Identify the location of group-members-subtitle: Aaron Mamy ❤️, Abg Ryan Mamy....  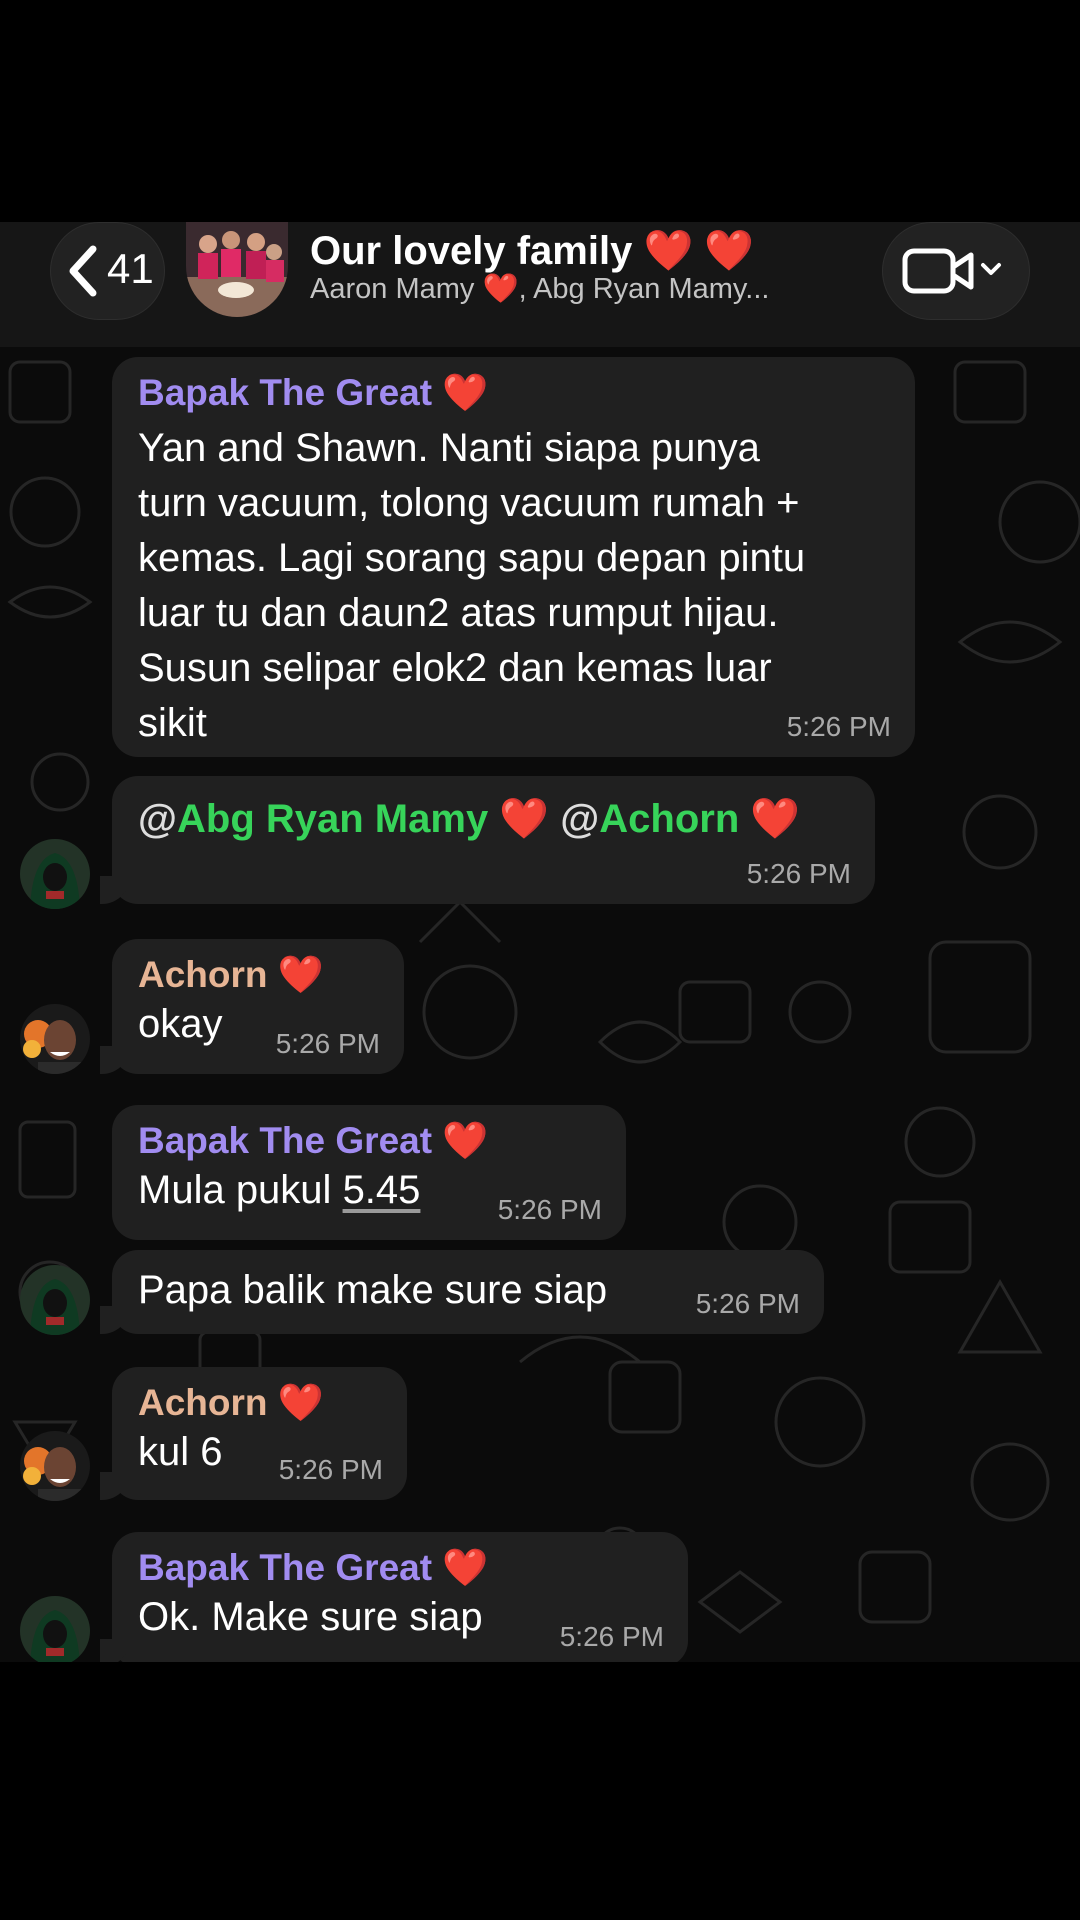
(539, 289).